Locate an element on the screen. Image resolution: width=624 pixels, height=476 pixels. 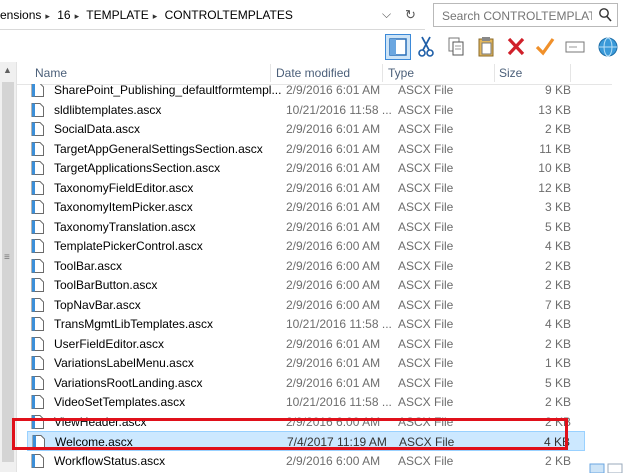
search-box is located at coordinates (525, 15).